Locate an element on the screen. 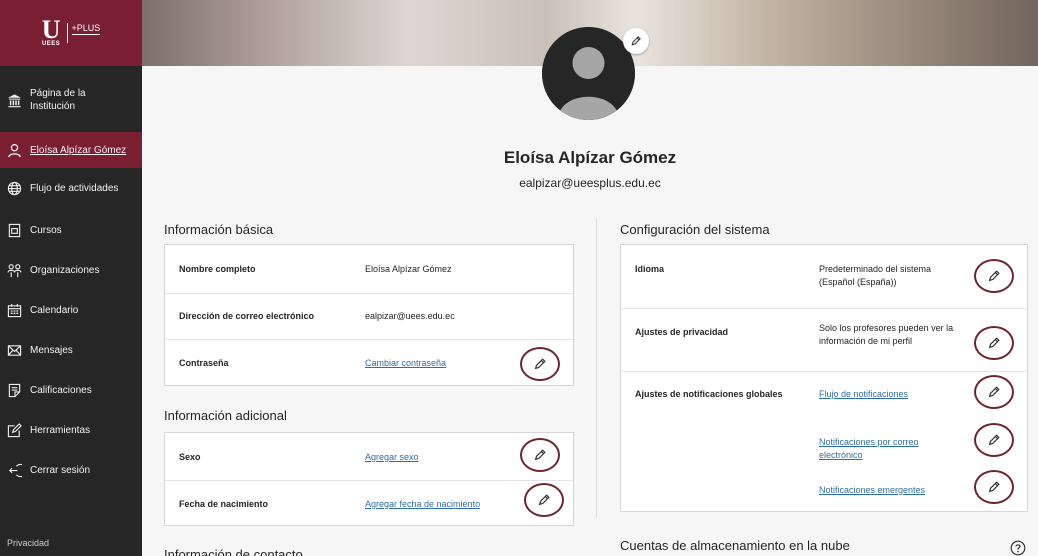  logo-letter: U is located at coordinates (51, 29).